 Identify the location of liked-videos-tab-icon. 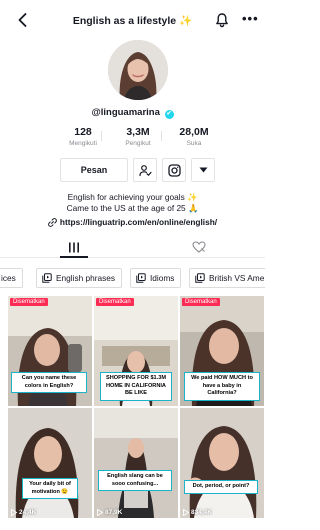
(199, 247).